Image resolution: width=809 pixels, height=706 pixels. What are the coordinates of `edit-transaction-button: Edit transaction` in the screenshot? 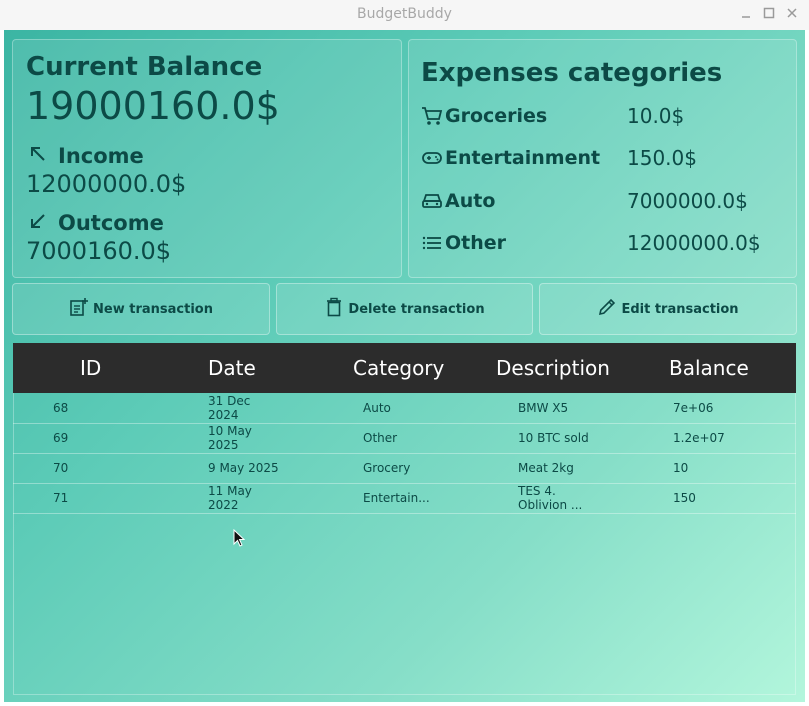 It's located at (668, 309).